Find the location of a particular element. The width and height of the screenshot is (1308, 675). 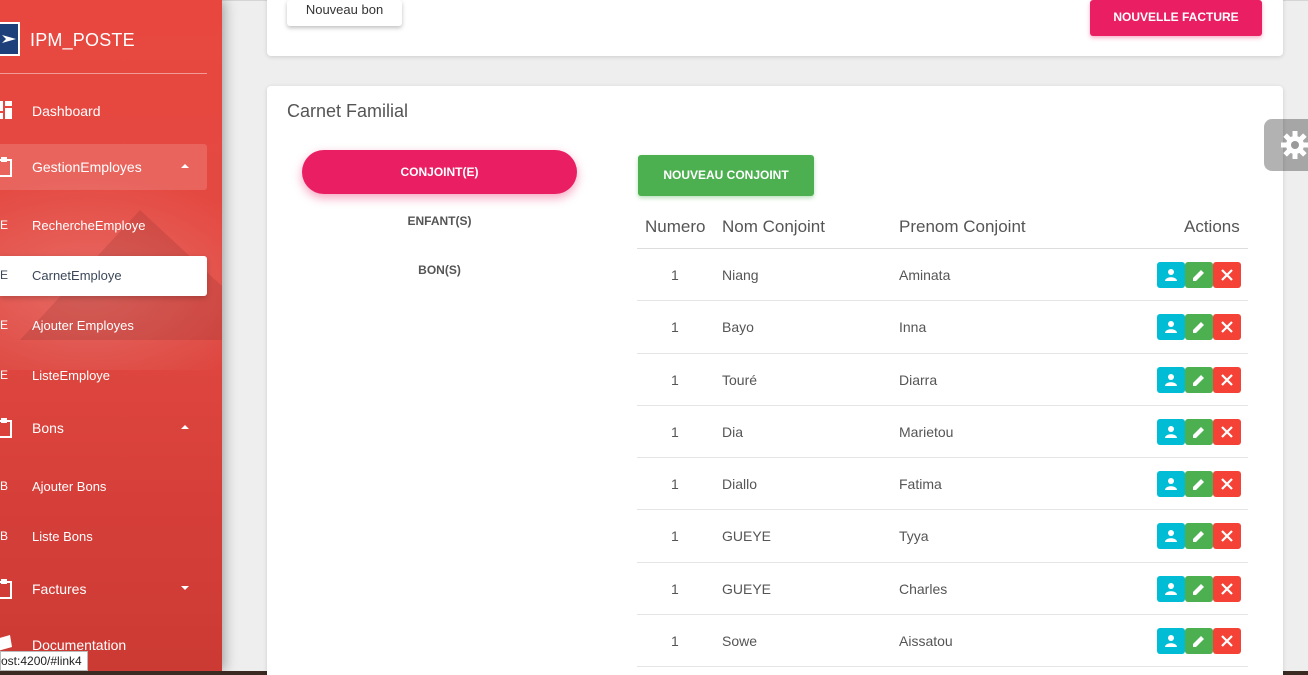

sidebar-item-gestionemployes: GestionEmployes is located at coordinates (103, 167).